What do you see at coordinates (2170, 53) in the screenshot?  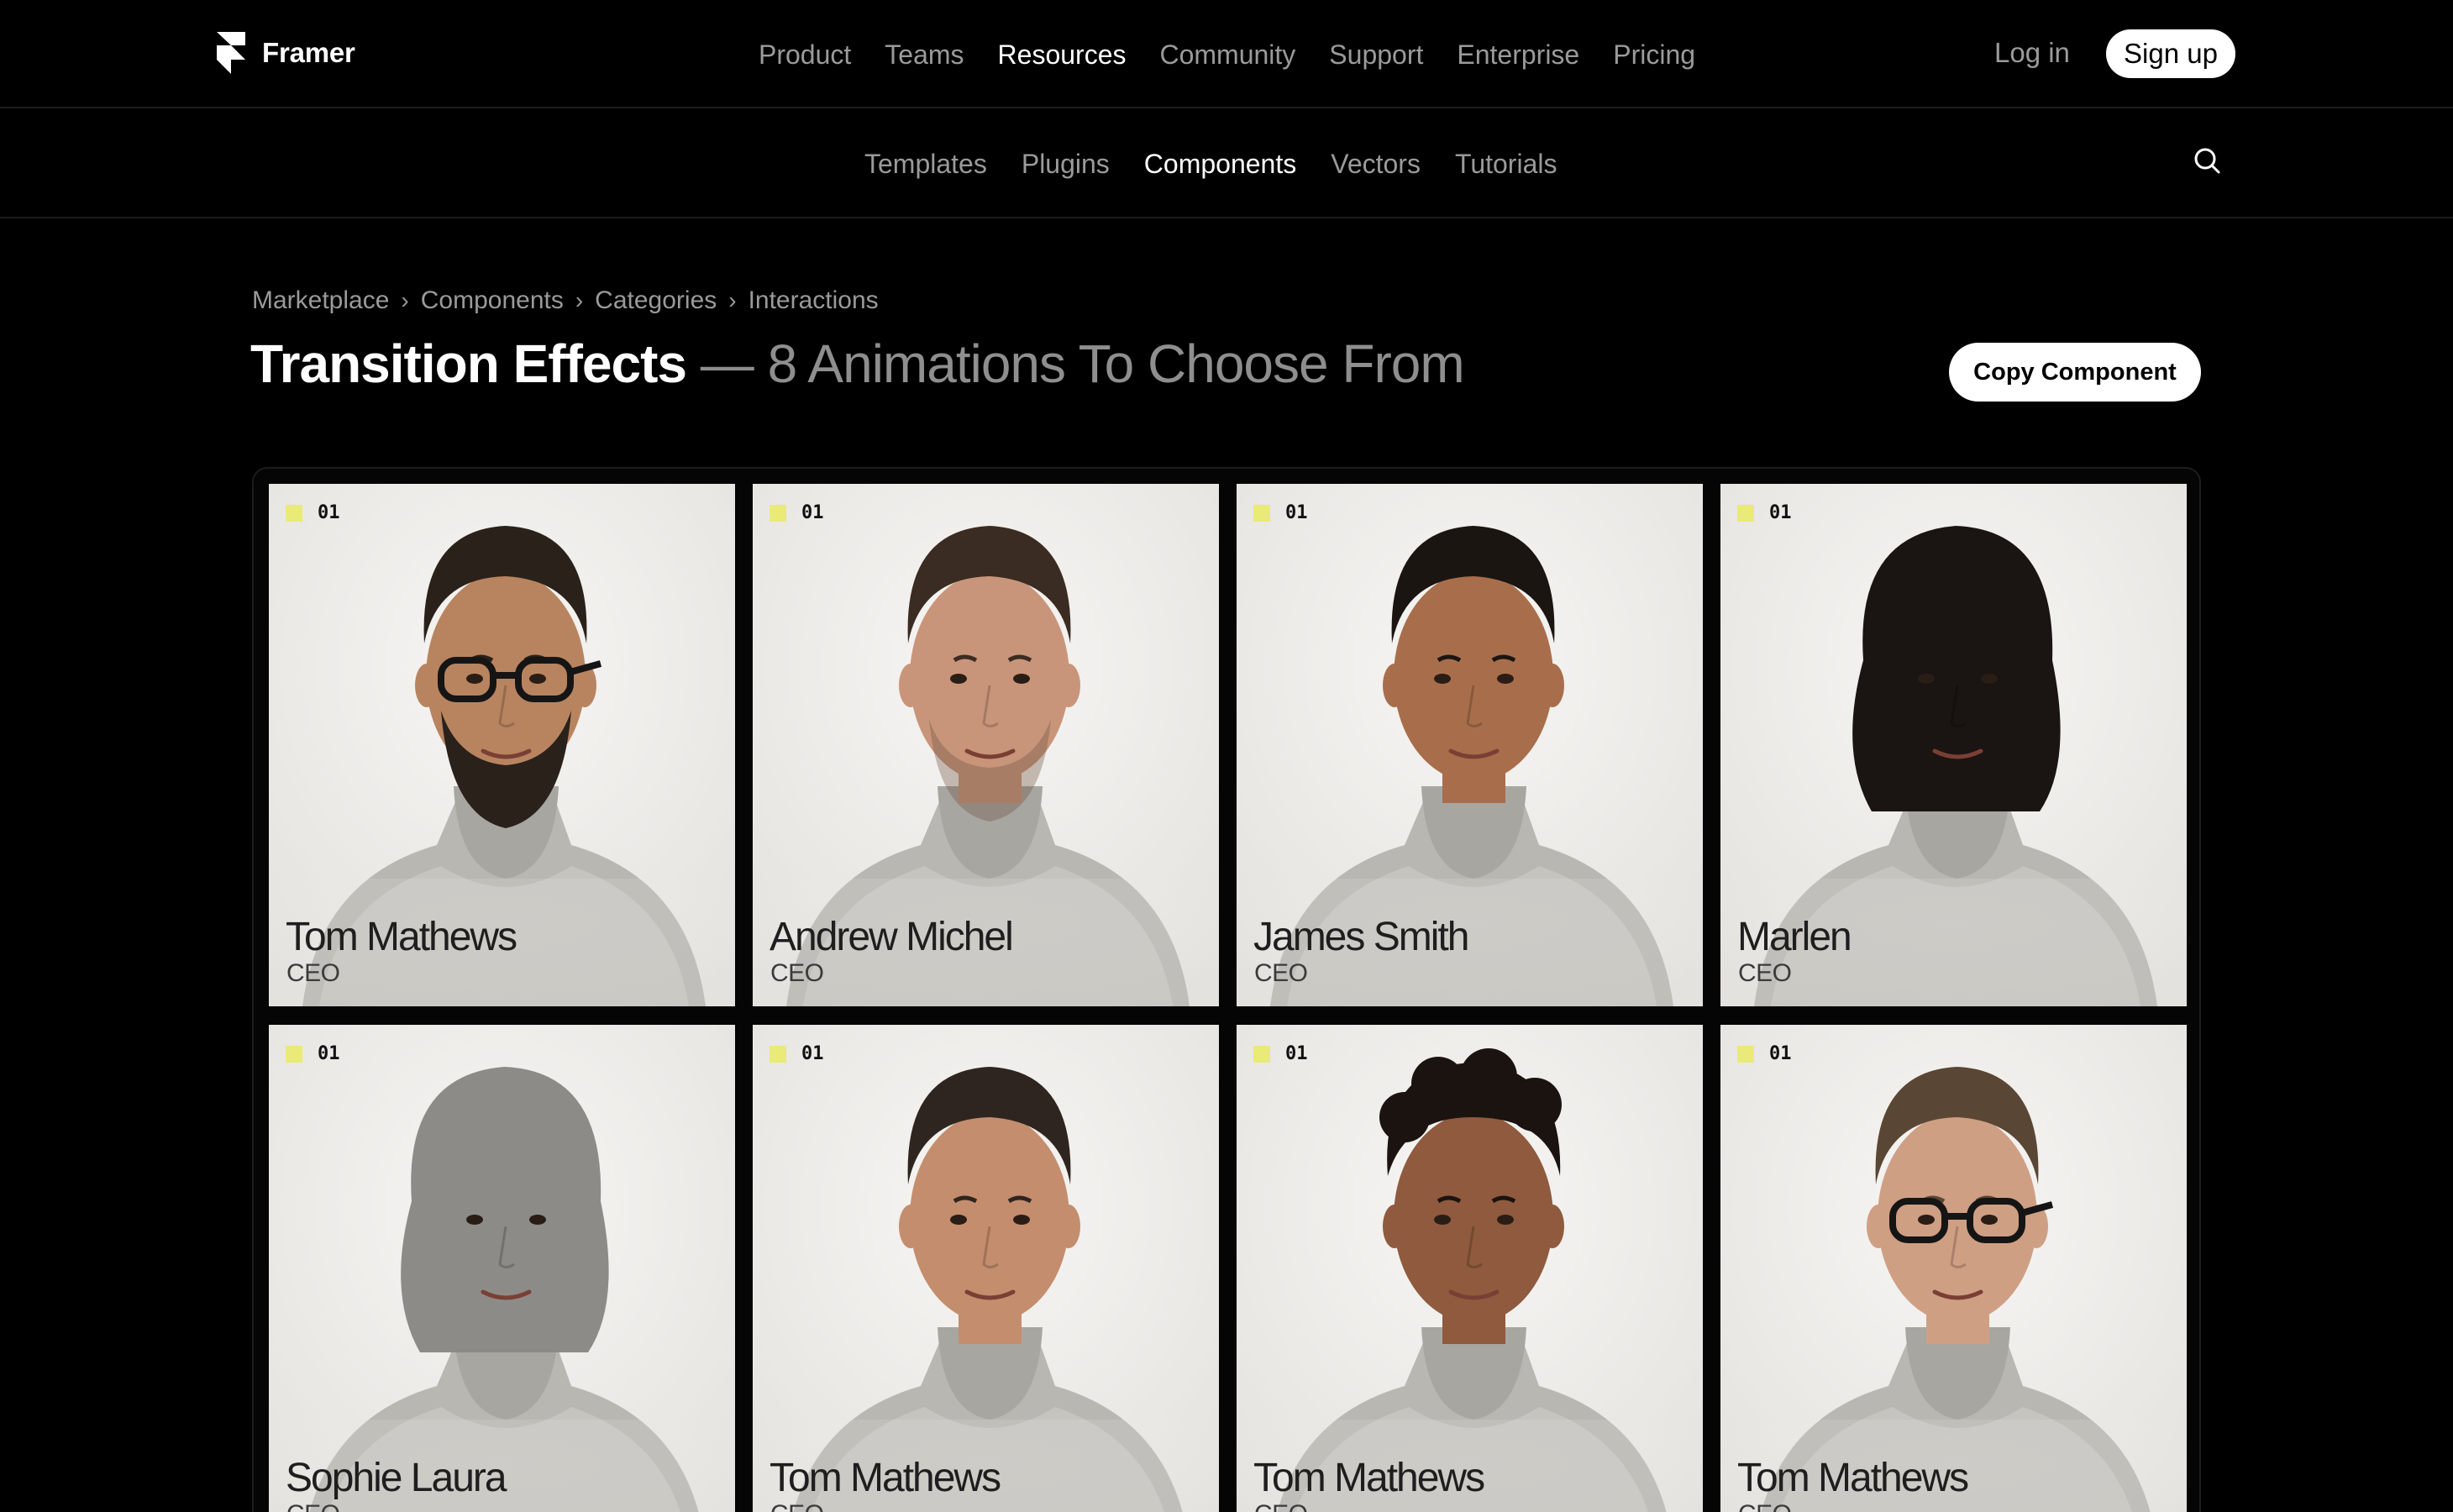 I see `signup-button: Sign up` at bounding box center [2170, 53].